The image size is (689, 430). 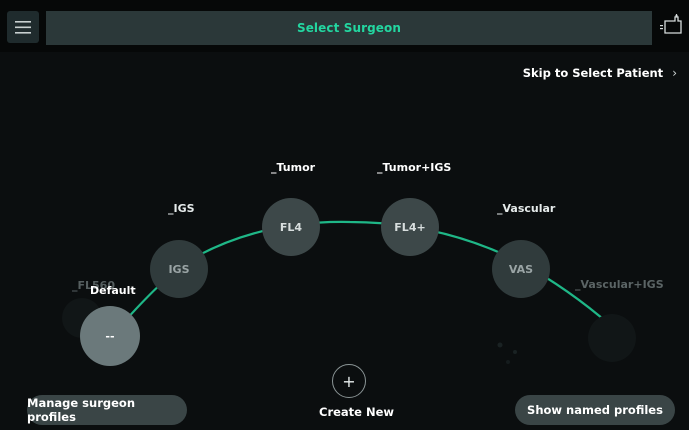 I want to click on profile-node-vascular: VAS, so click(x=521, y=269).